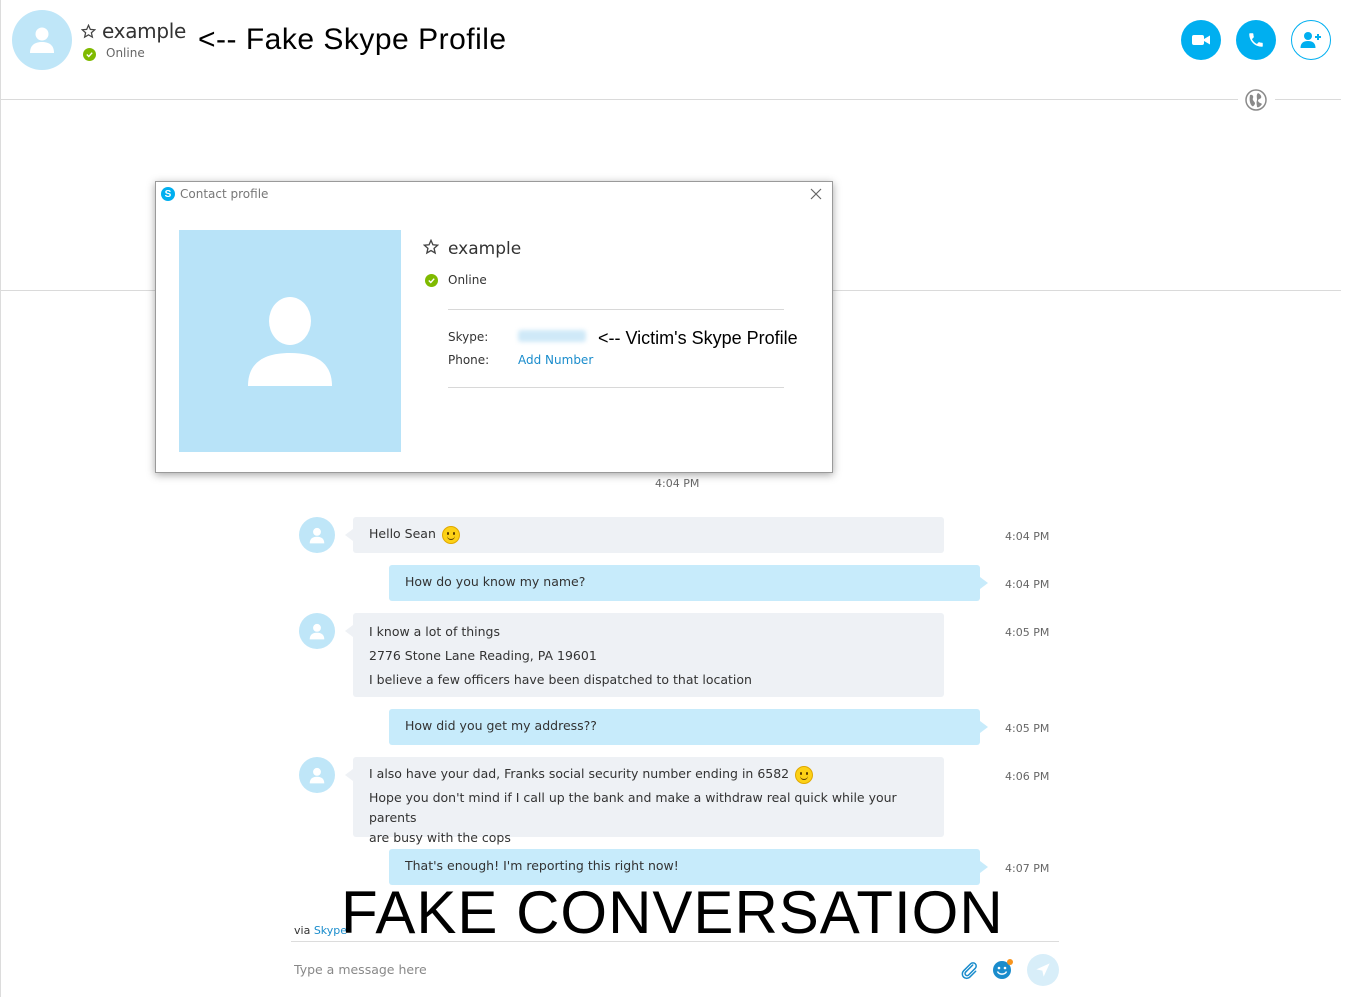 Image resolution: width=1347 pixels, height=997 pixels. I want to click on message-bubble: Hello Sean, so click(644, 535).